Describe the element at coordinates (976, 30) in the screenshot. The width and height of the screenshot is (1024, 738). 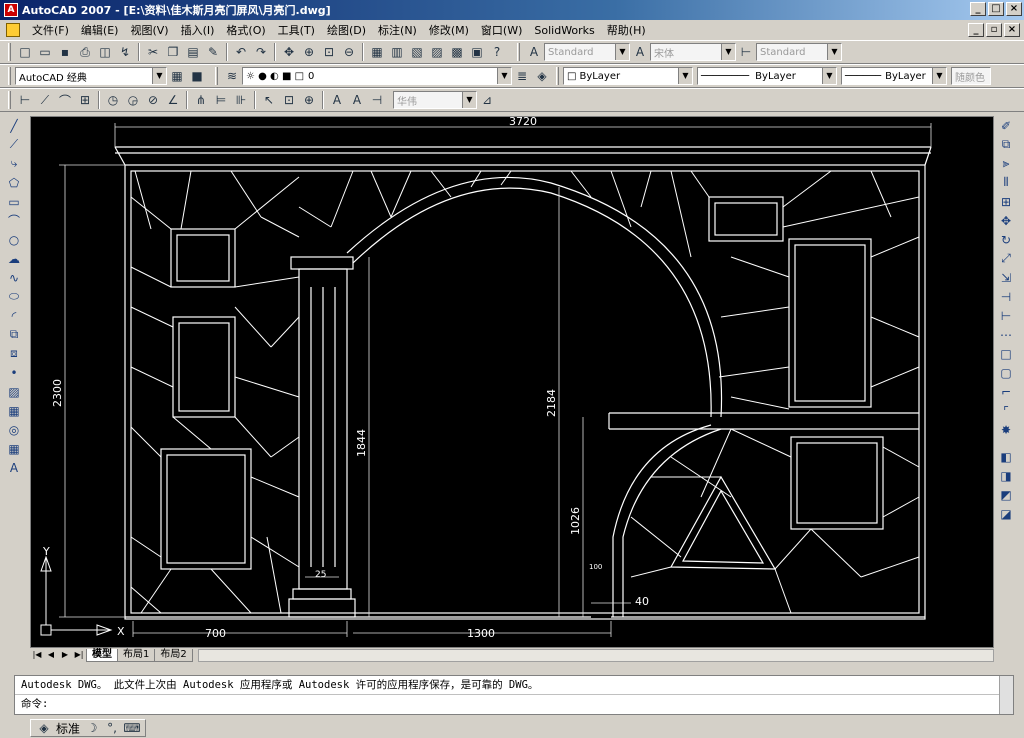
I see `doc-minimize-button: _` at that location.